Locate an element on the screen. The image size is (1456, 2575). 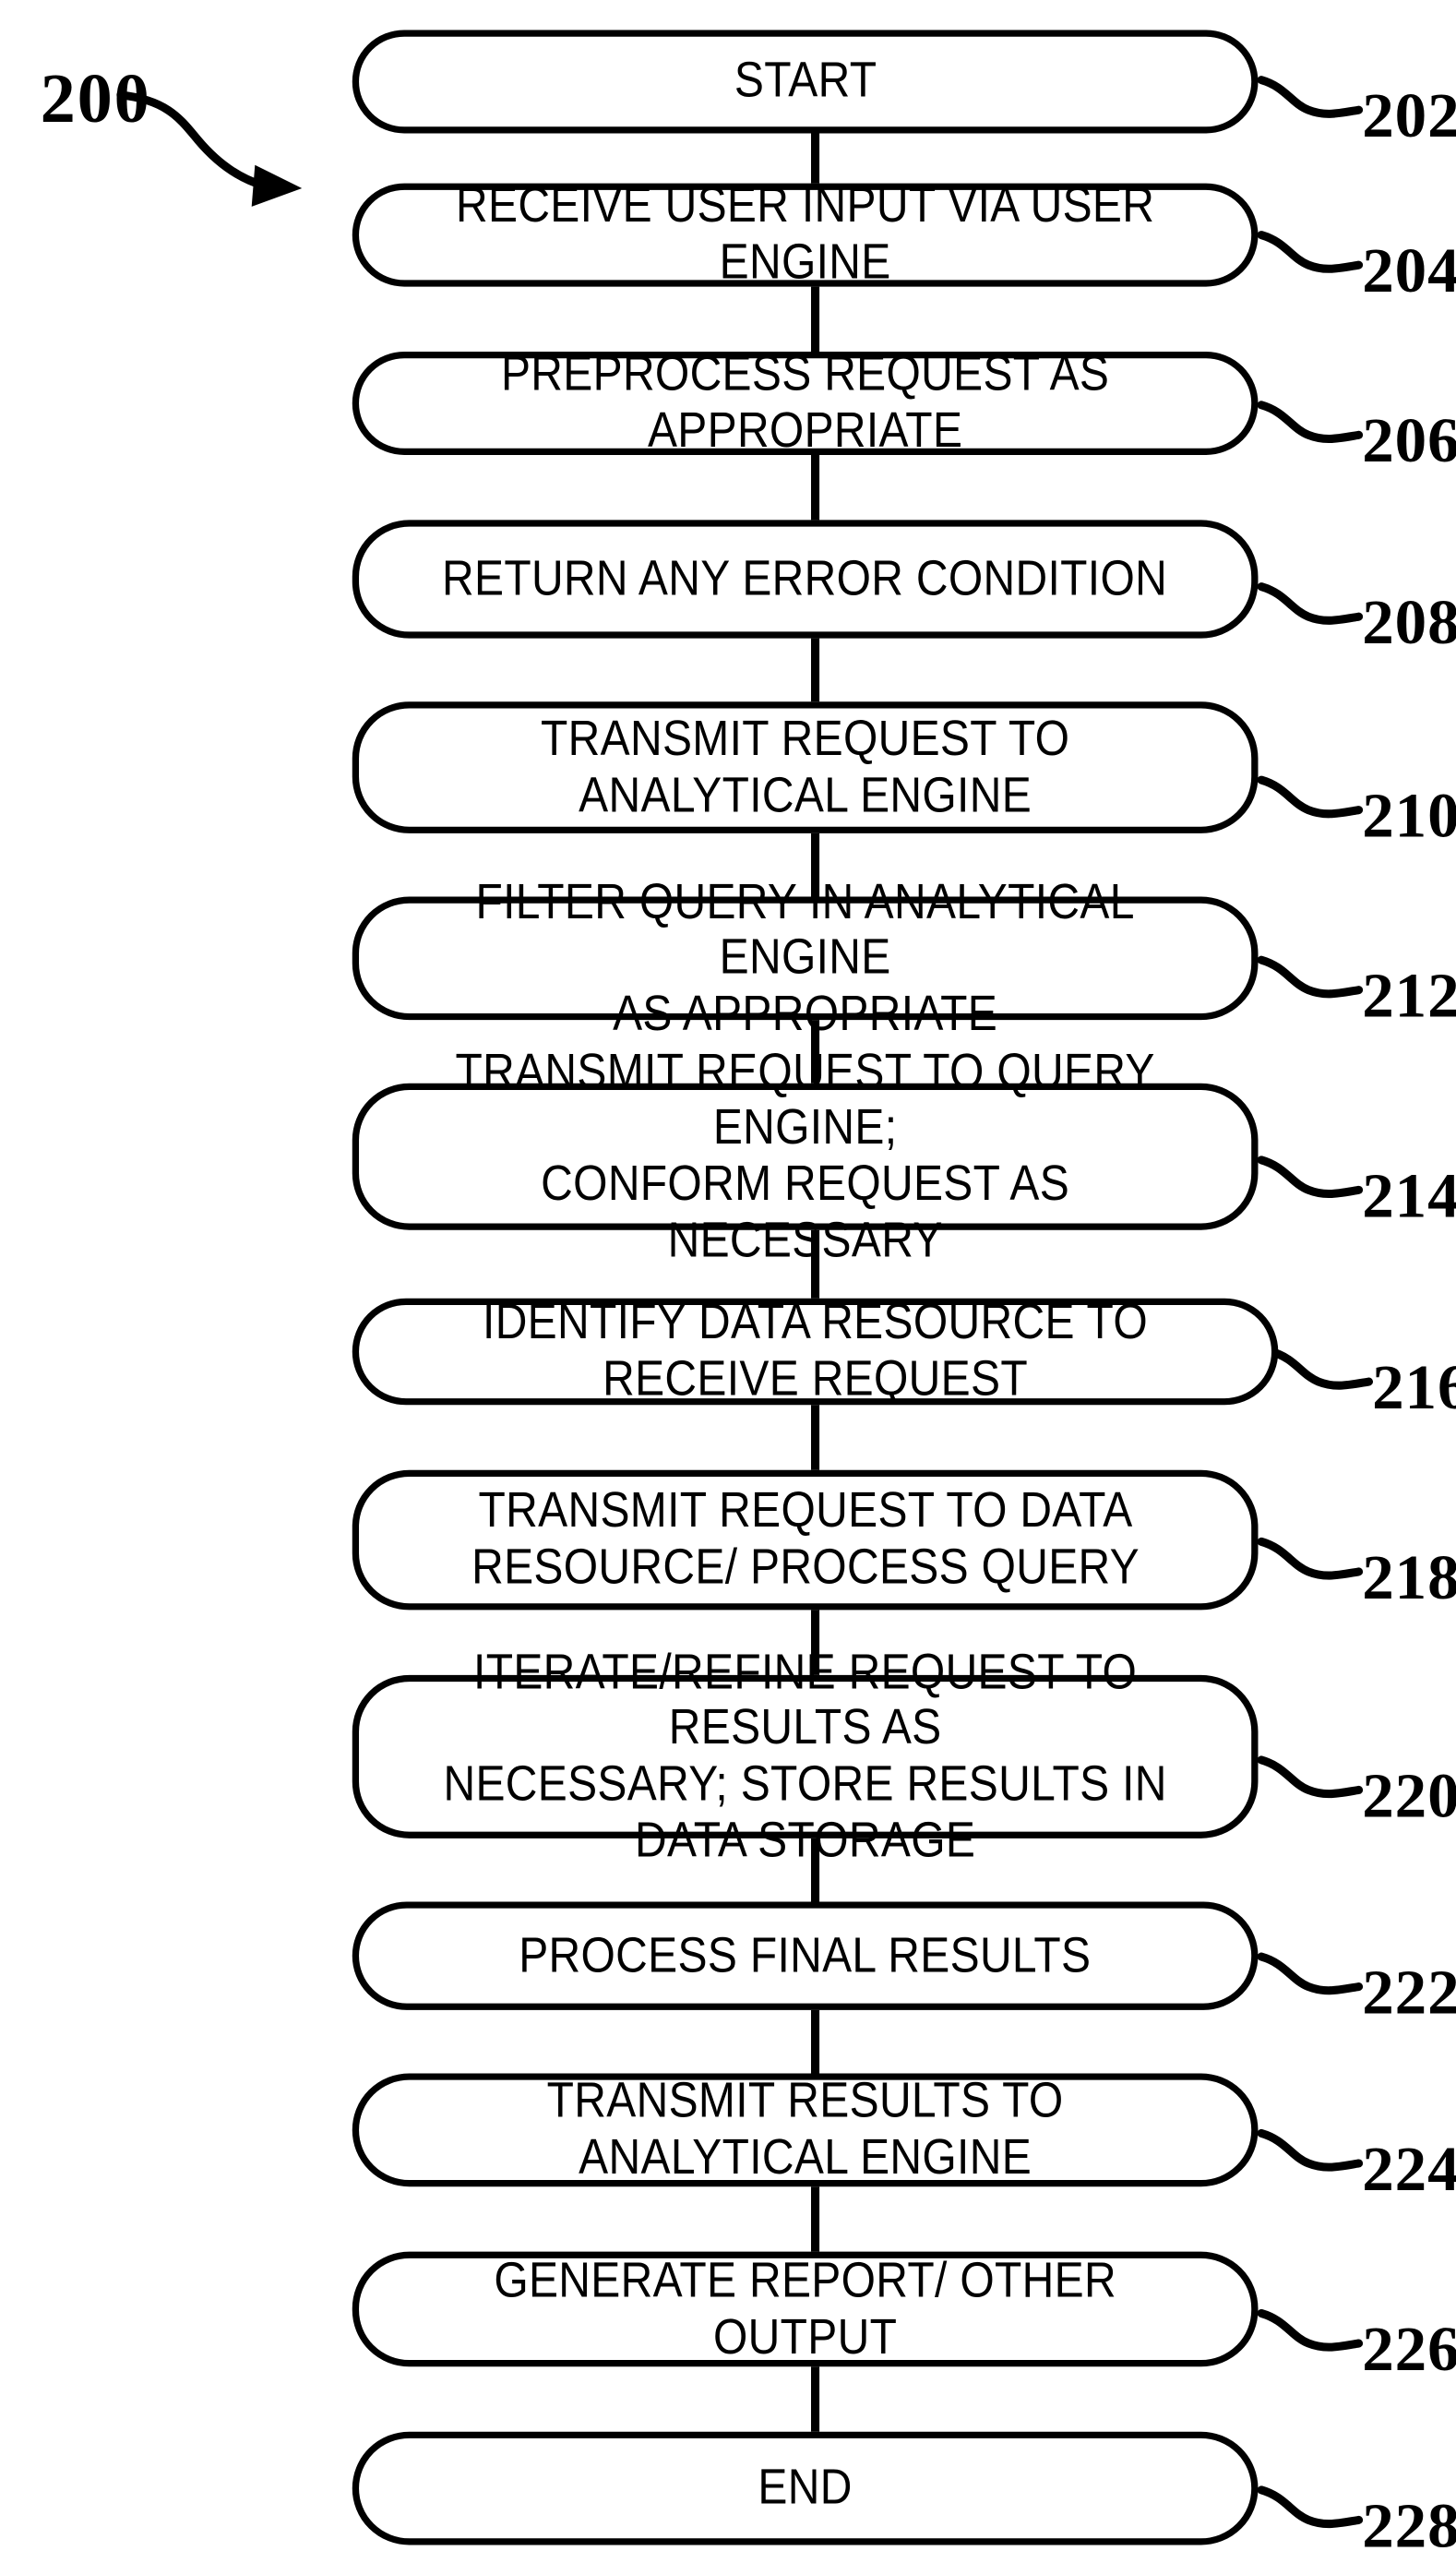
flow-node-return-error-label: RETURN ANY ERROR CONDITION is located at coordinates (805, 578).